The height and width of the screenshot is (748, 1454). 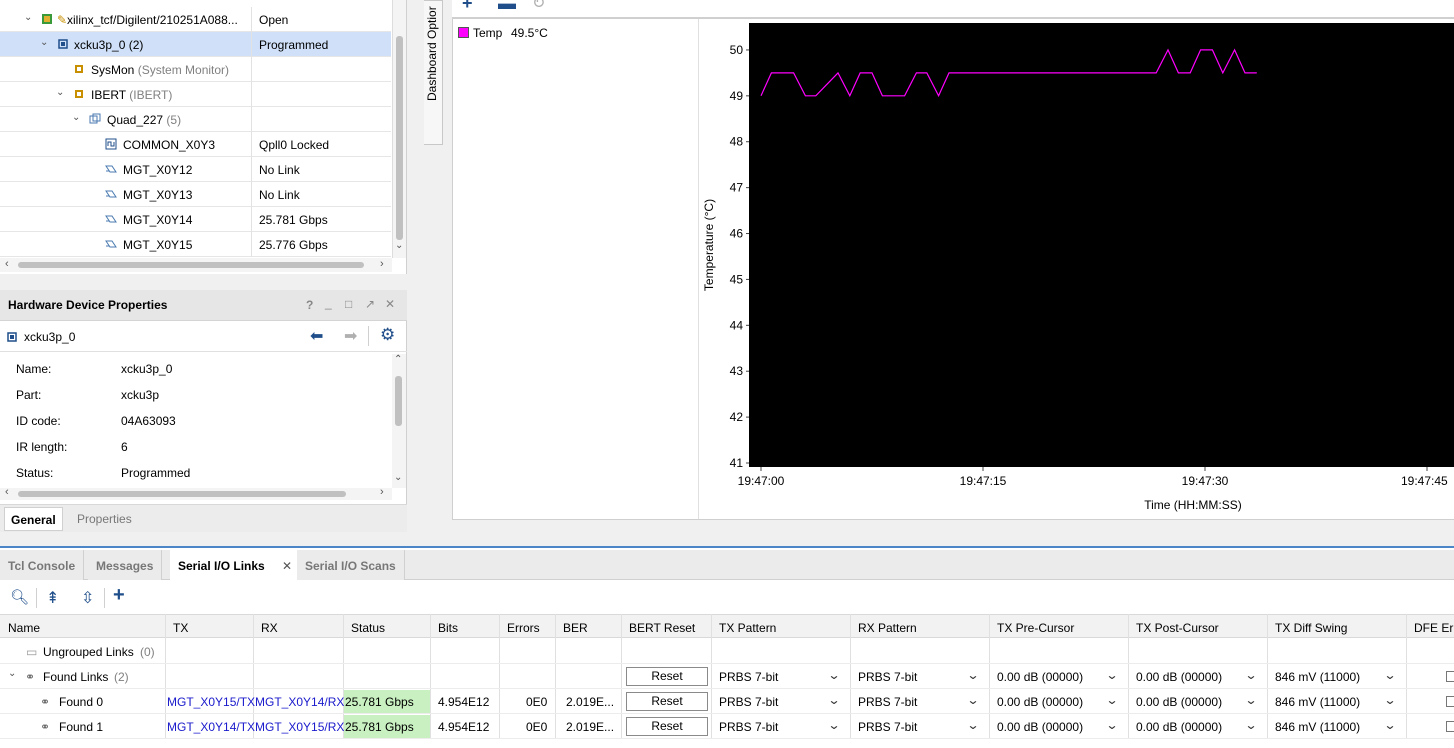 I want to click on maximize-icon: □, so click(x=348, y=304).